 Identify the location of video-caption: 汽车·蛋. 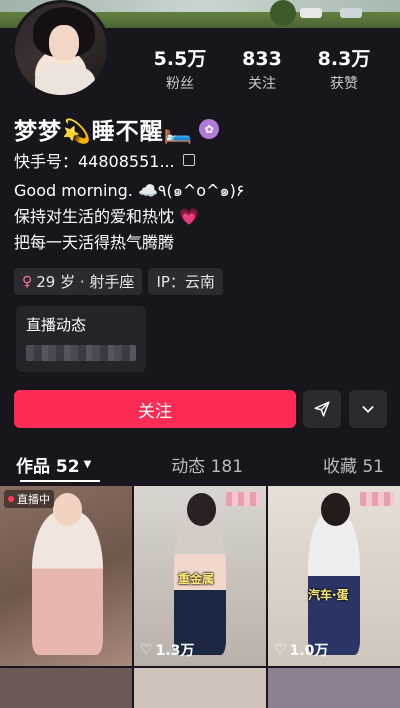
(328, 595).